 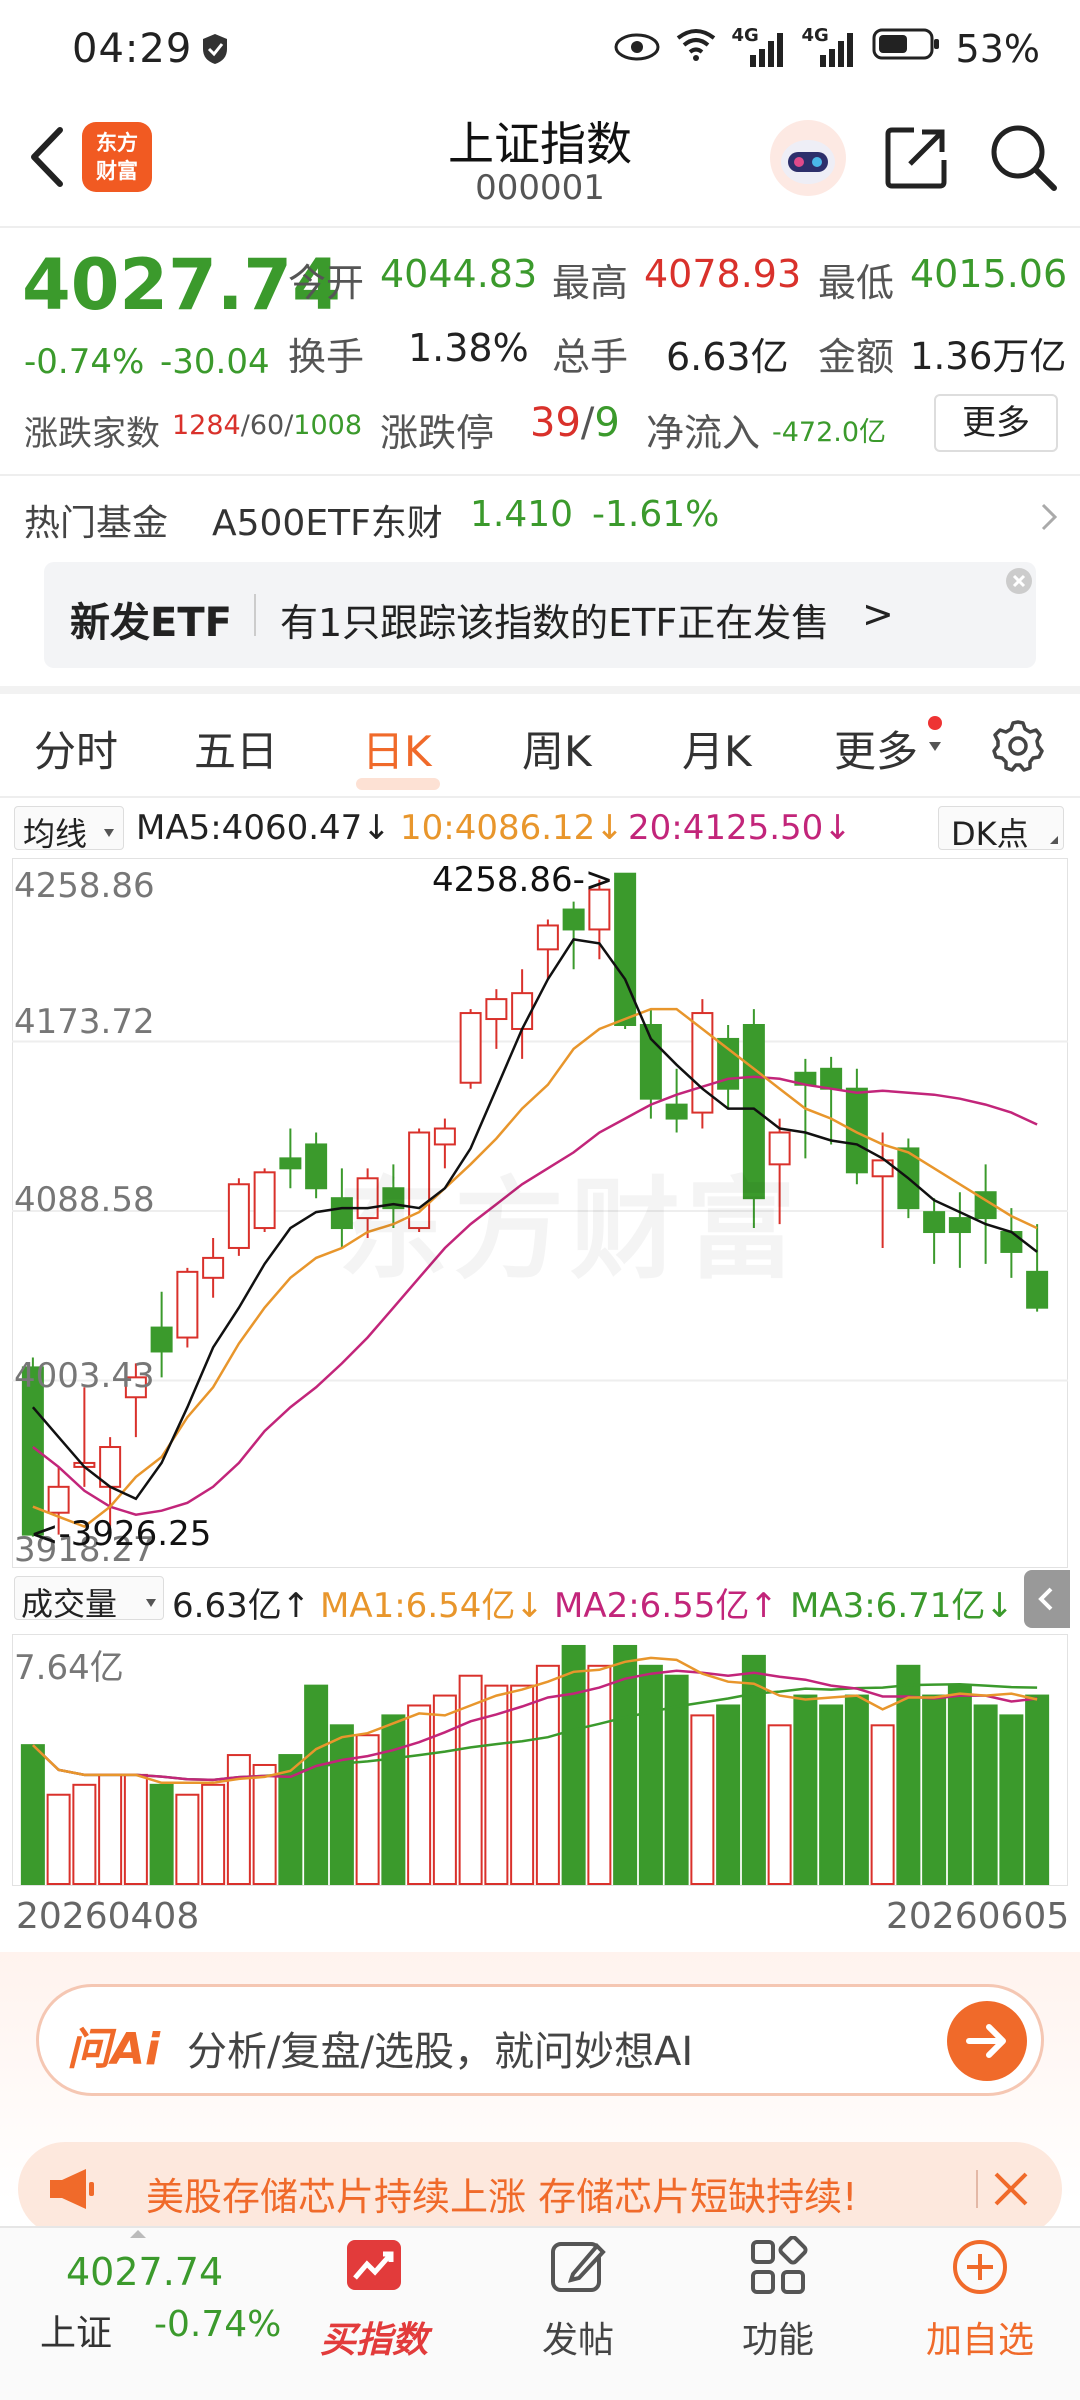 What do you see at coordinates (69, 829) in the screenshot?
I see `ma-selector: 均线` at bounding box center [69, 829].